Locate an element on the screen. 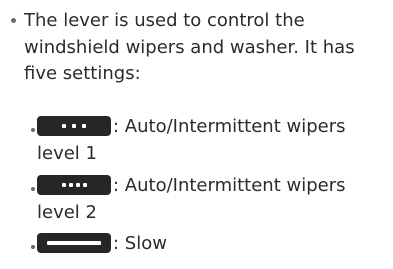  wiper-dots-spaced-icon is located at coordinates (74, 125).